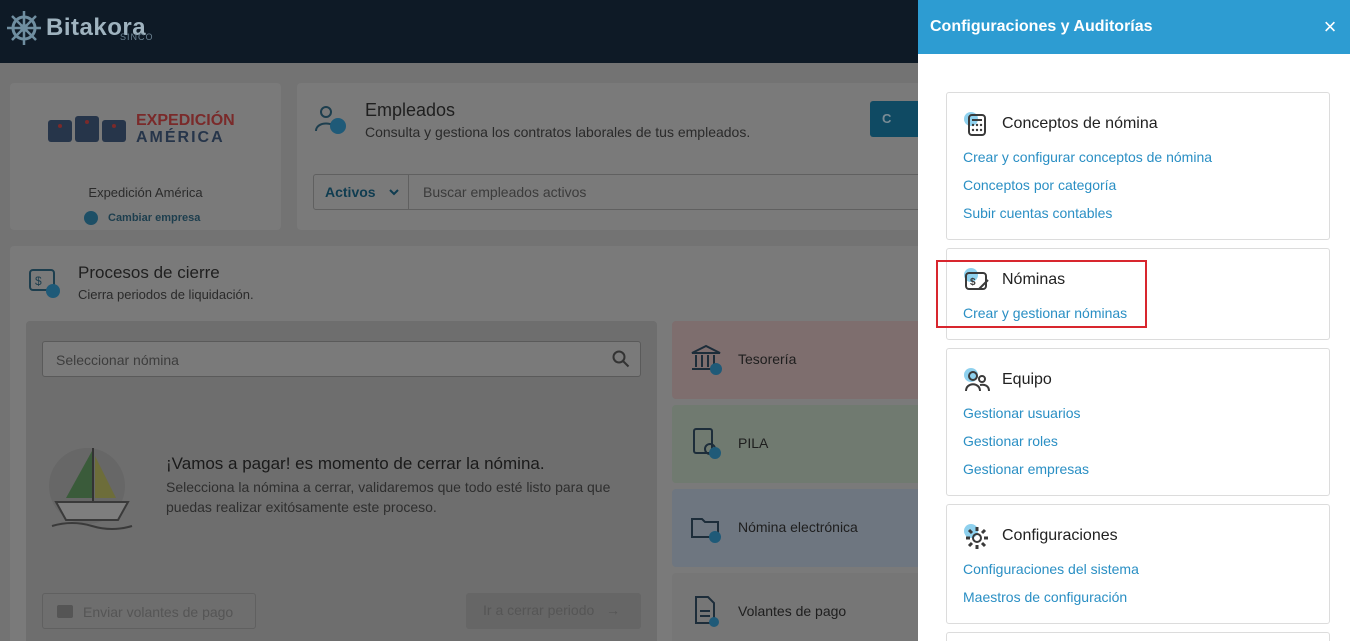  I want to click on payroll-select-input: Seleccionar nómina, so click(341, 359).